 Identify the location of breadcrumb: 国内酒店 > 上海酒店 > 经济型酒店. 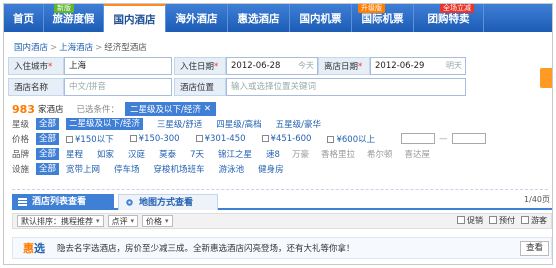
(80, 47).